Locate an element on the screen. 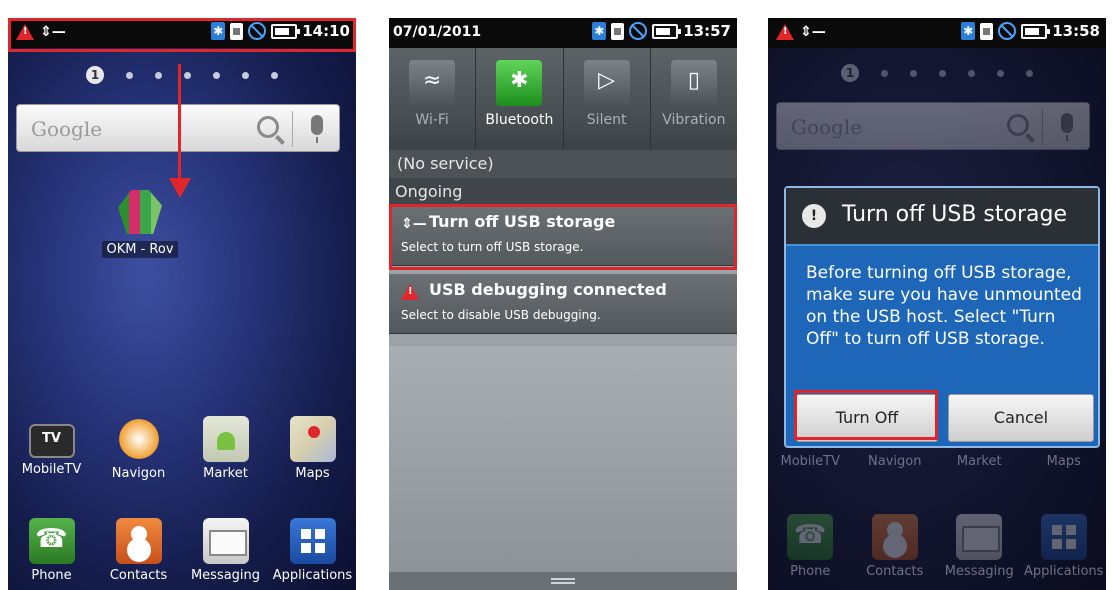 The image size is (1112, 590). app-phone: Phone is located at coordinates (52, 550).